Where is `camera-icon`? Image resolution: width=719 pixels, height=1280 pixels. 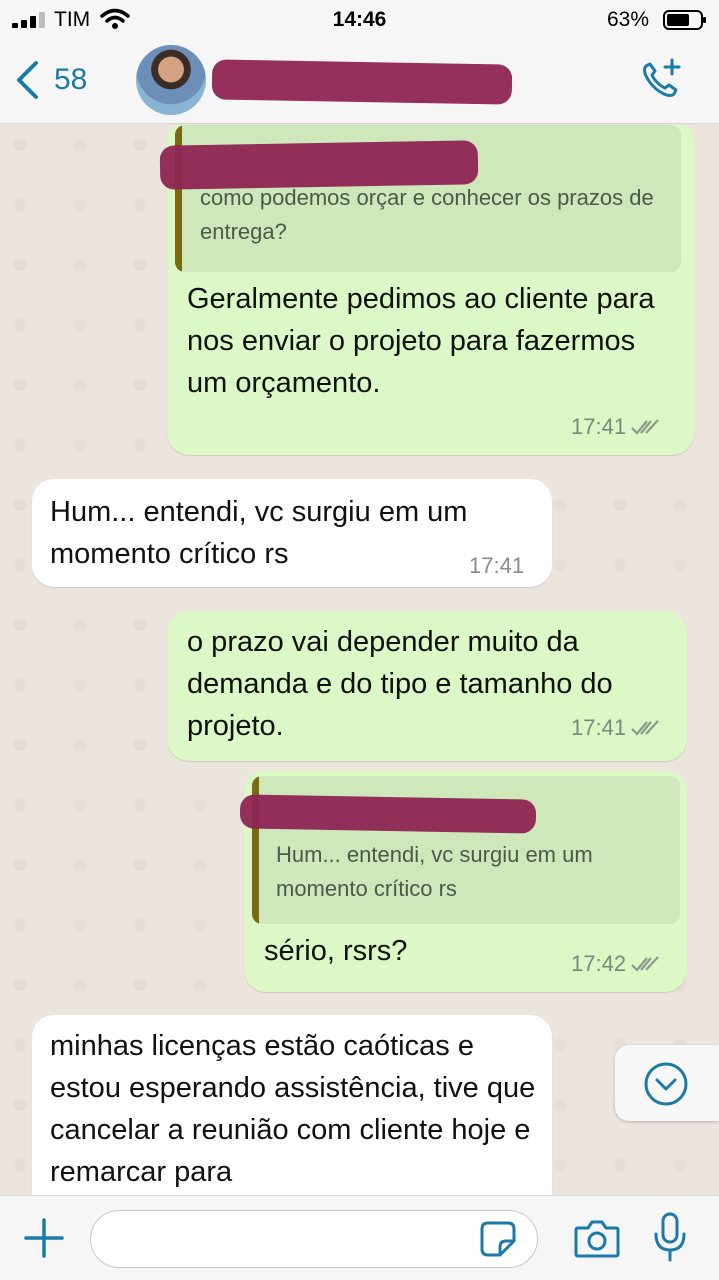 camera-icon is located at coordinates (597, 1238).